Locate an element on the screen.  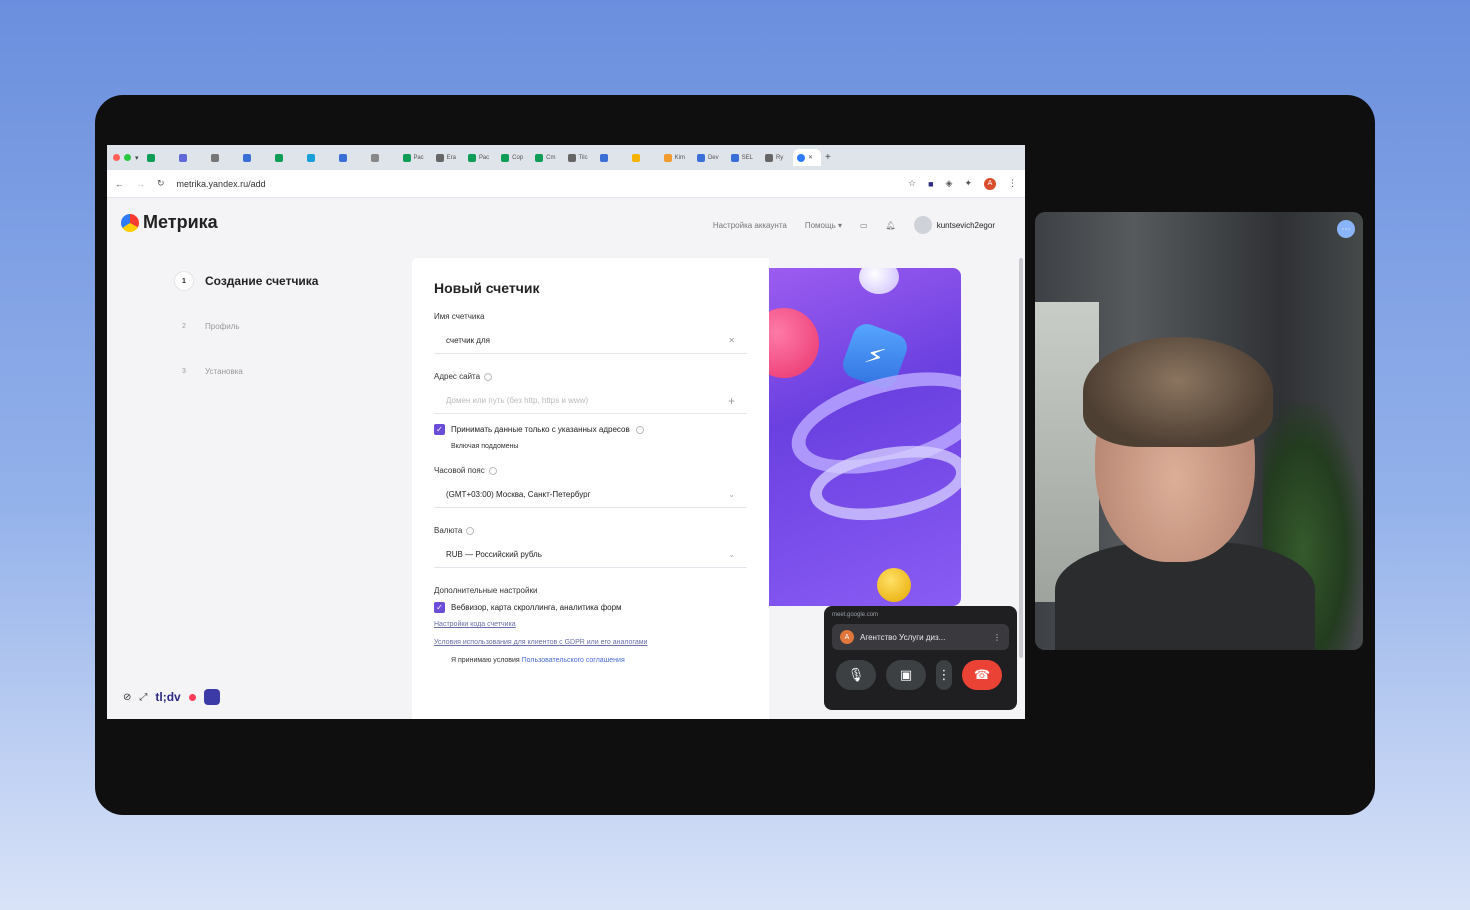
microphone-button: 🎙︎ is located at coordinates (856, 675).